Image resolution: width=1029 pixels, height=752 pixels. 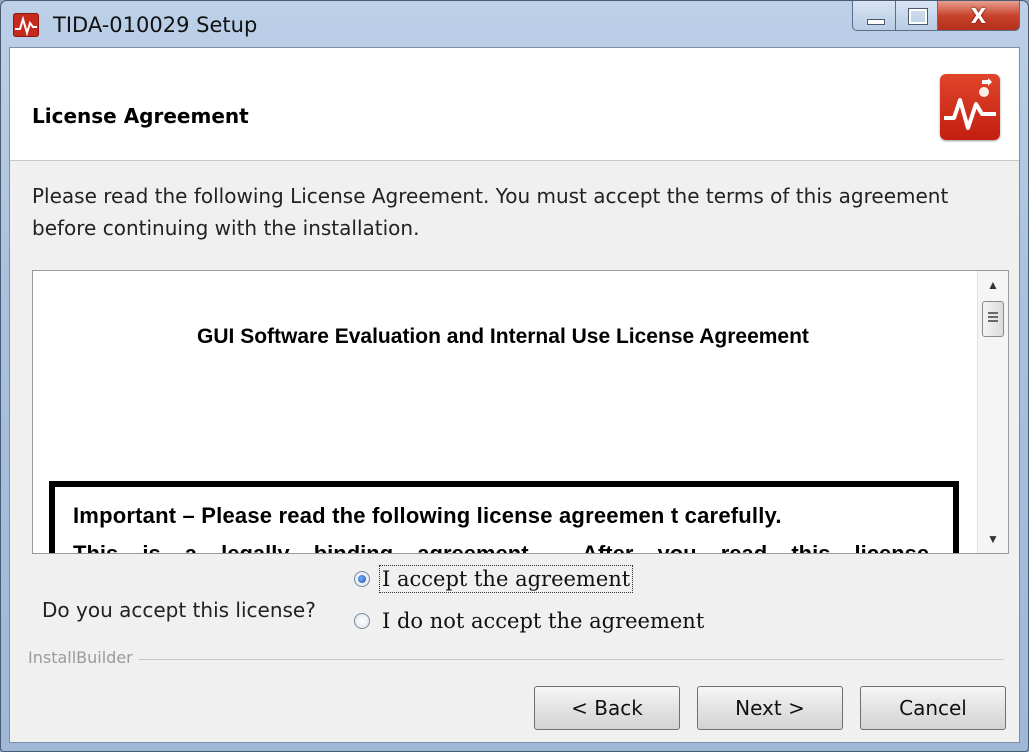 What do you see at coordinates (155, 25) in the screenshot?
I see `window-title: TIDA-010029 Setup` at bounding box center [155, 25].